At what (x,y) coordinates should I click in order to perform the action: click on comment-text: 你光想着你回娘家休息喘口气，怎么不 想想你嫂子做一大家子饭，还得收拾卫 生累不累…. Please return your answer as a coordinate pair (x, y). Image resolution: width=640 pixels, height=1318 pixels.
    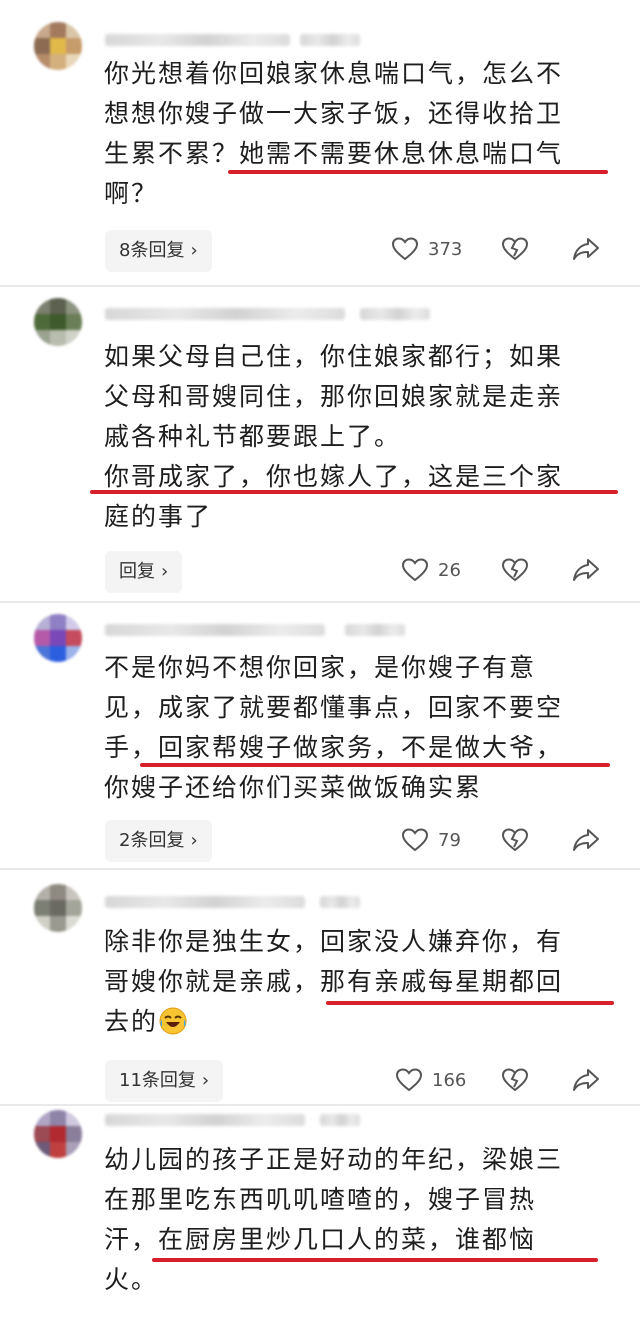
    Looking at the image, I should click on (354, 134).